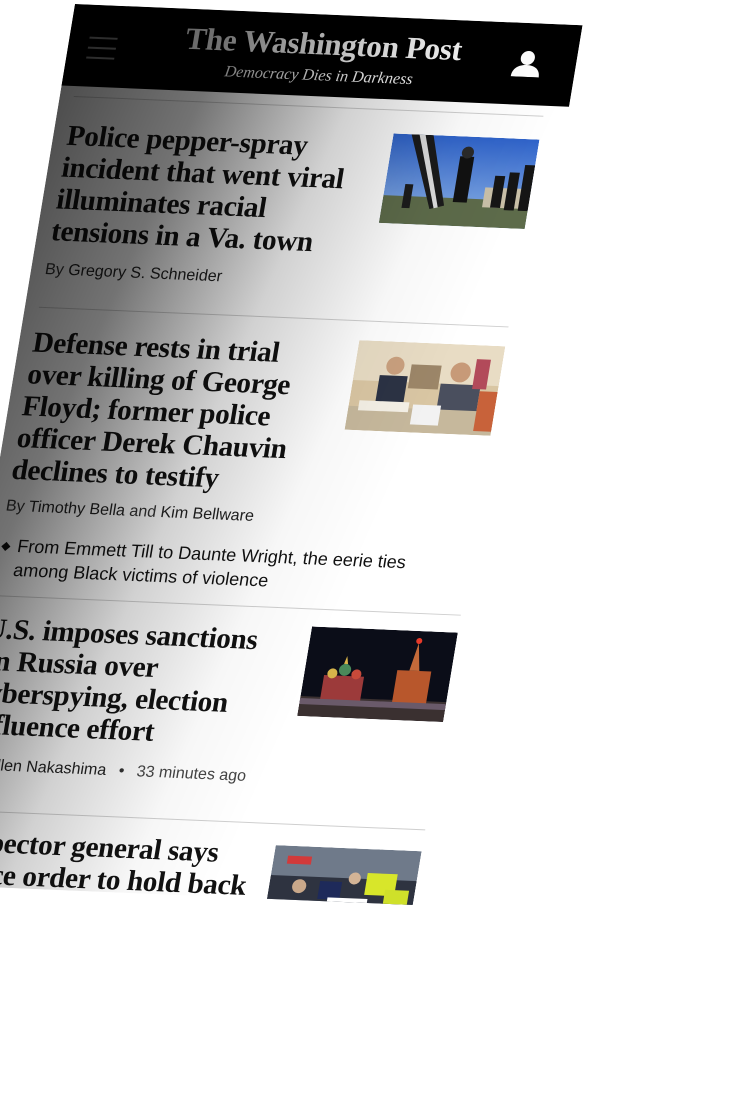 The height and width of the screenshot is (1096, 748). I want to click on author-link: Kim Bellware, so click(207, 514).